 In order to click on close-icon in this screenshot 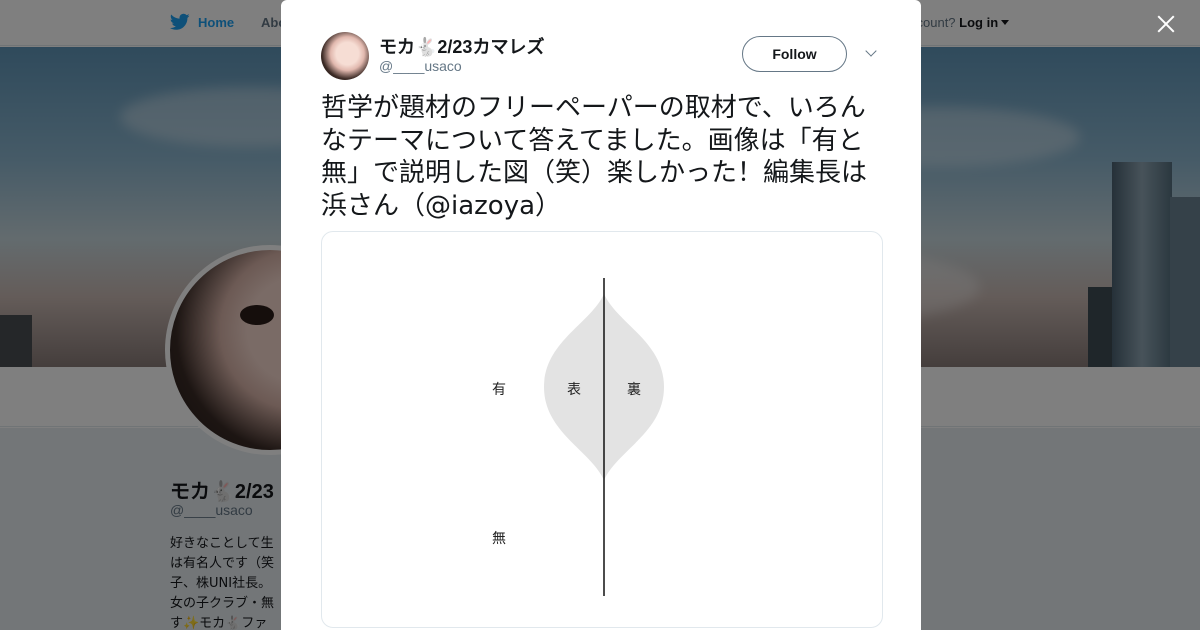, I will do `click(1166, 24)`.